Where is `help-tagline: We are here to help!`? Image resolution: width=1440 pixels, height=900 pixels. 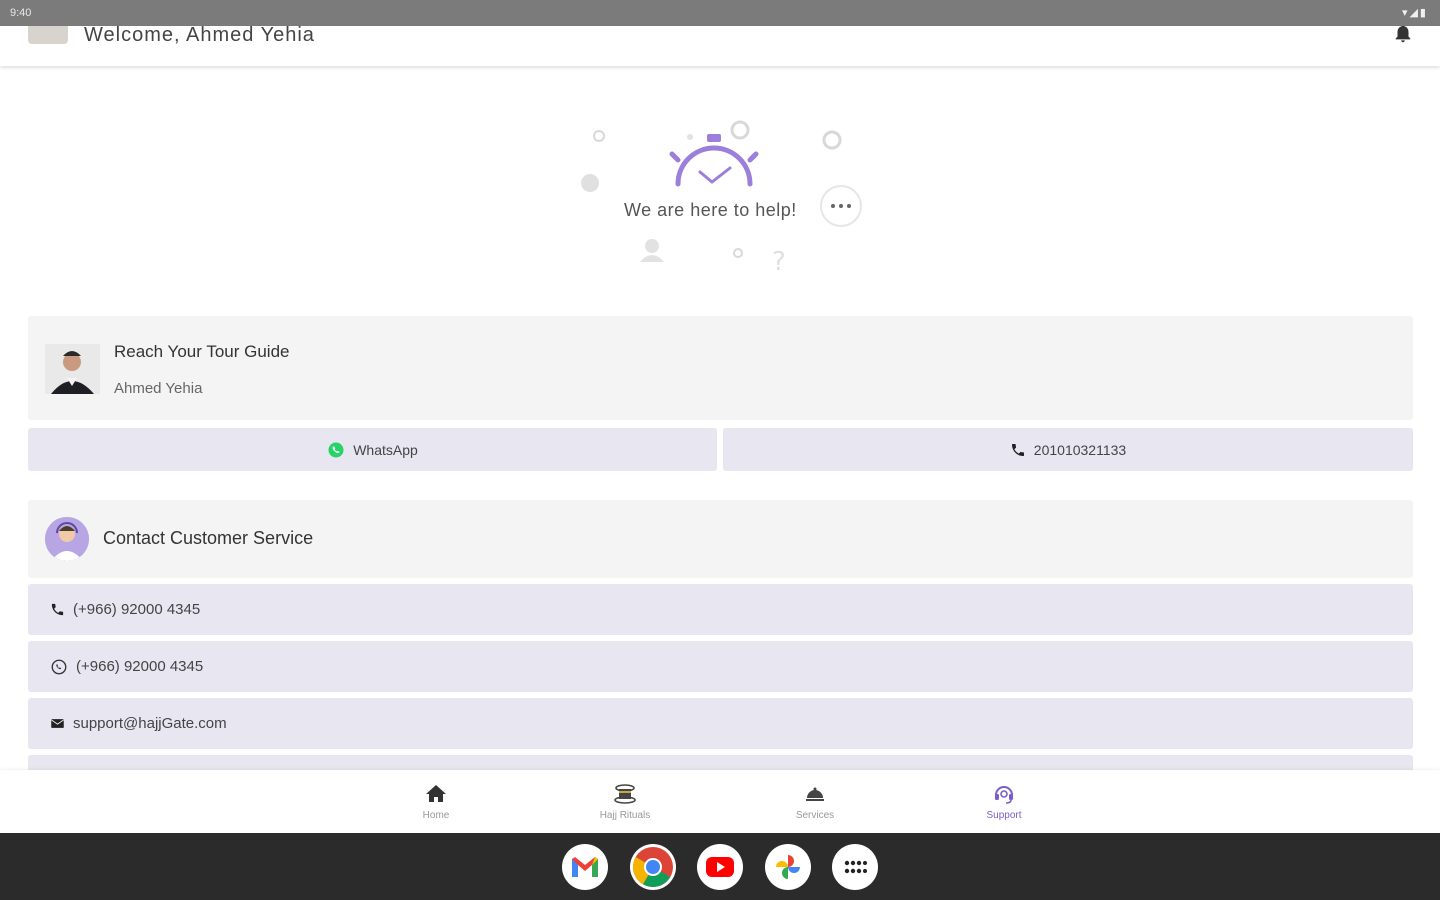
help-tagline: We are here to help! is located at coordinates (710, 210).